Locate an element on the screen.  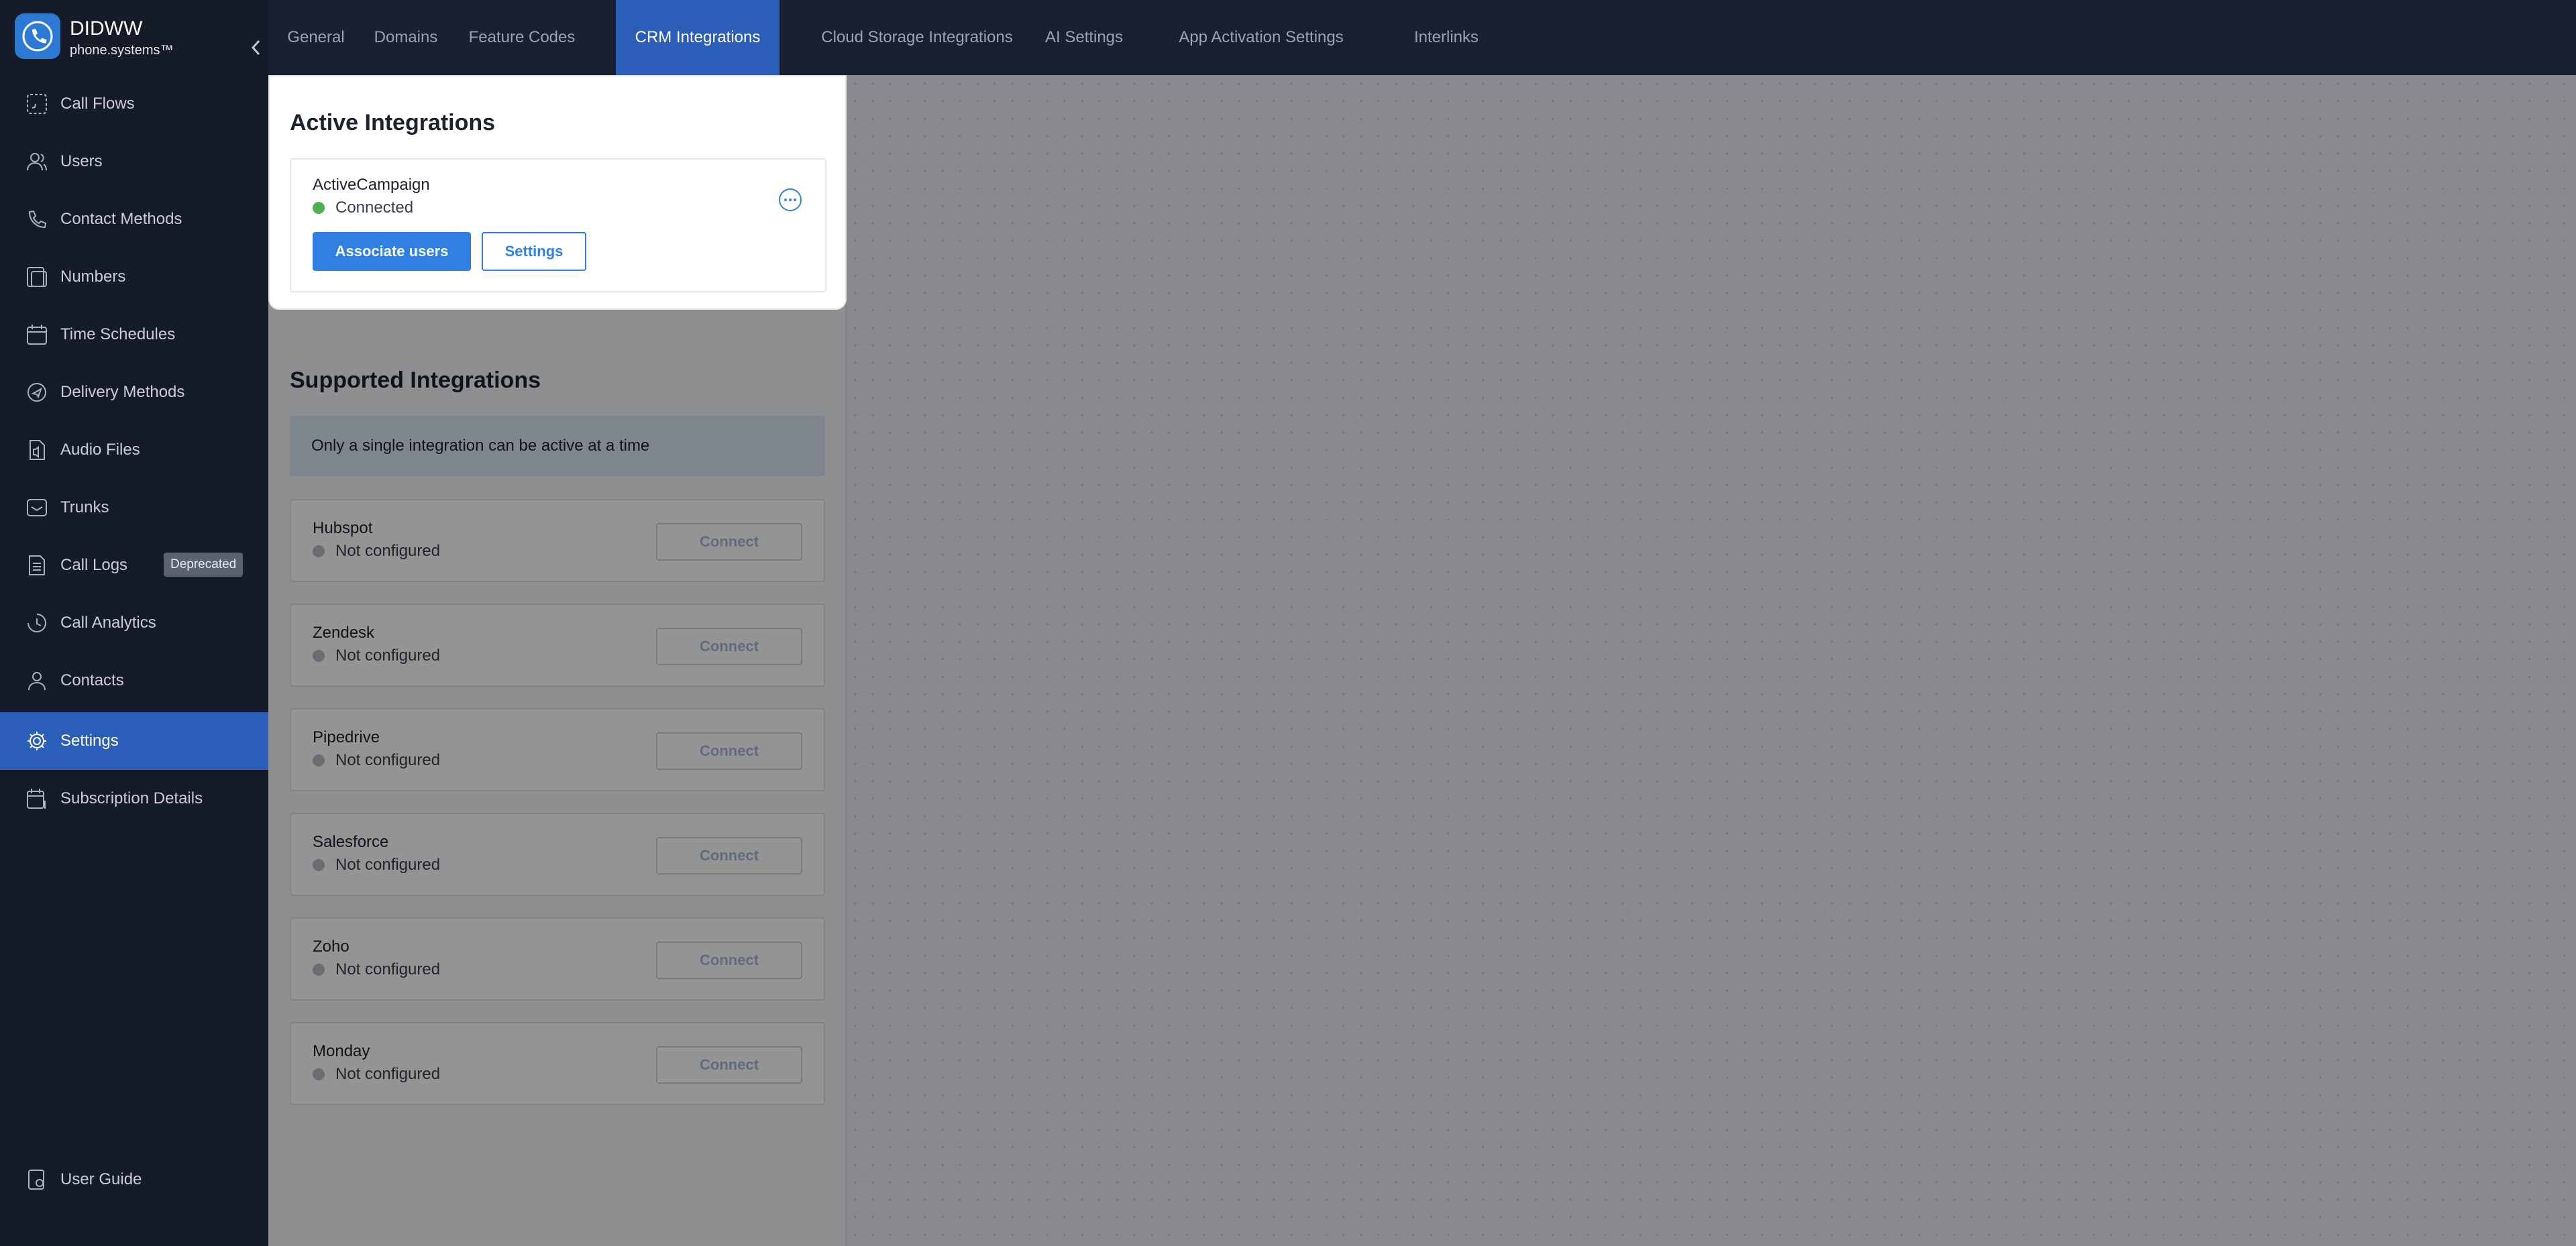
sidebar-item-call-flows: Call Flows is located at coordinates (134, 104).